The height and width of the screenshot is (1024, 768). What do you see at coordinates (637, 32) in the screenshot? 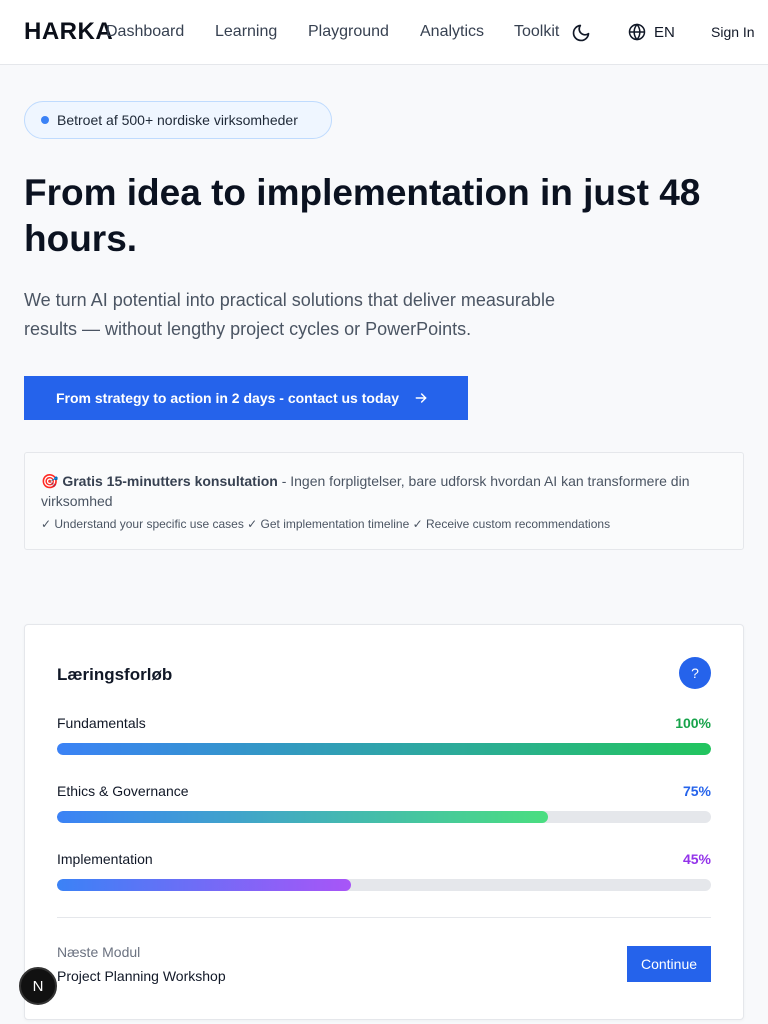
I see `globe-icon` at bounding box center [637, 32].